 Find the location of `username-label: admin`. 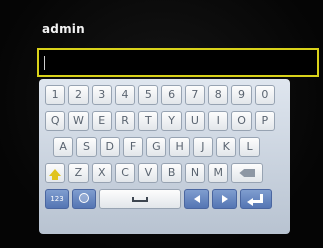

username-label: admin is located at coordinates (63, 29).